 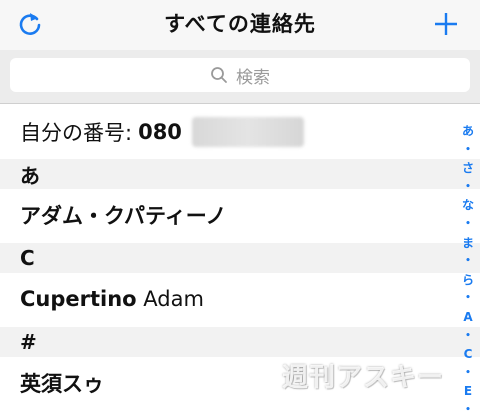 What do you see at coordinates (240, 215) in the screenshot?
I see `contact-row: アダム・クパティーノ` at bounding box center [240, 215].